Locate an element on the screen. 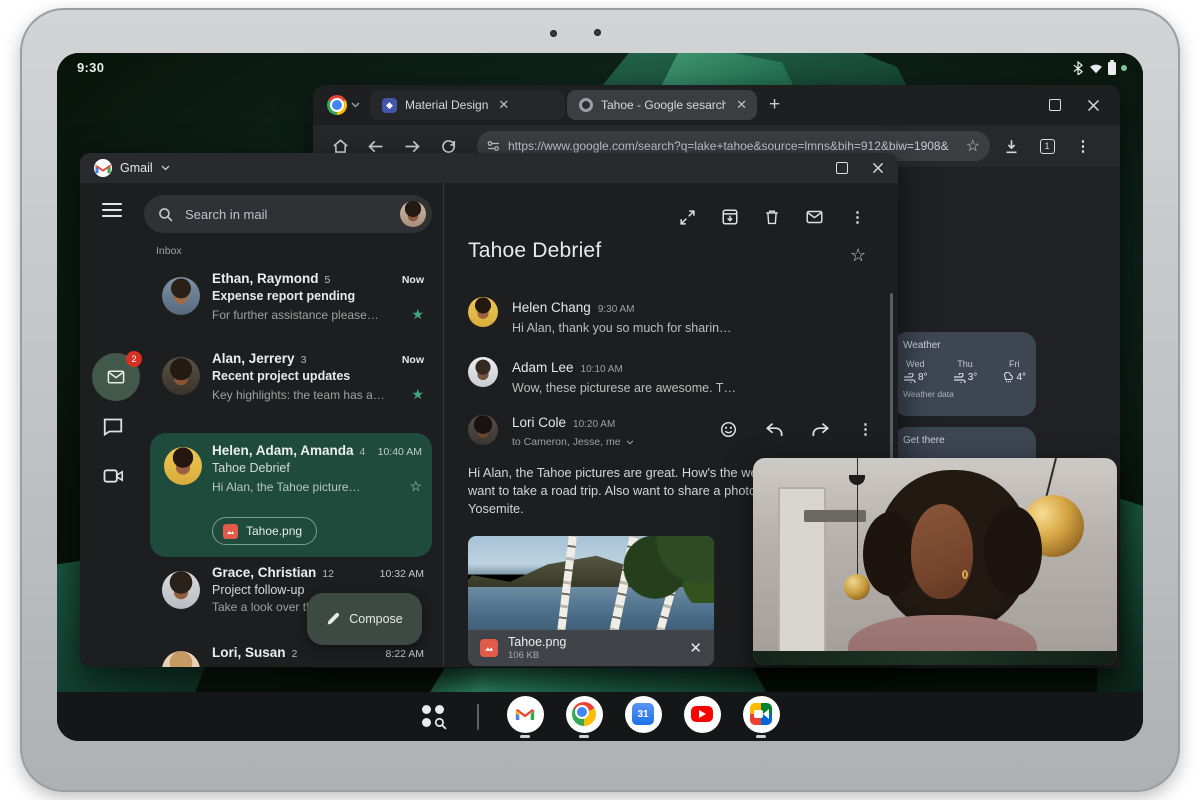 The height and width of the screenshot is (800, 1200). browser-more-menu: ⋮ is located at coordinates (1083, 146).